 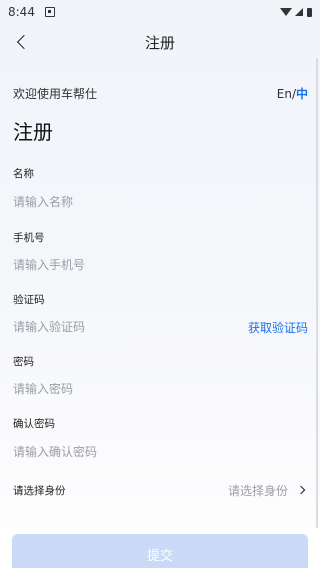 I want to click on password-label: 密码, so click(x=23, y=362).